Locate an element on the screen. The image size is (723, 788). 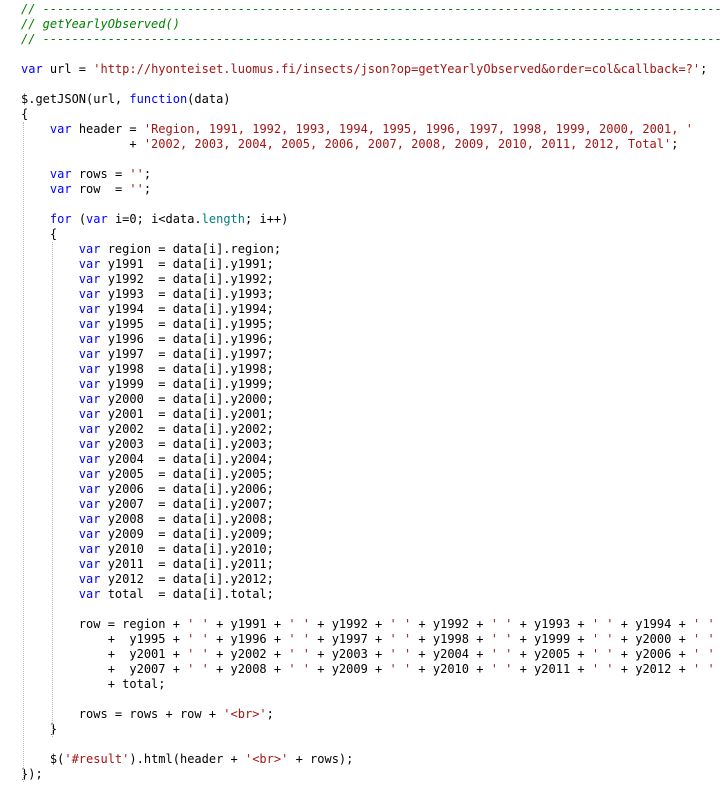
code-line: var y2008 = data[i].y2008; is located at coordinates (147, 519).